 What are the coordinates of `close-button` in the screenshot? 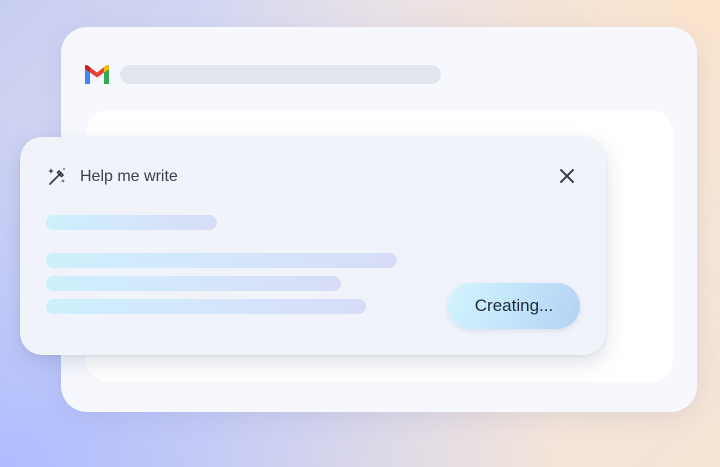 It's located at (567, 176).